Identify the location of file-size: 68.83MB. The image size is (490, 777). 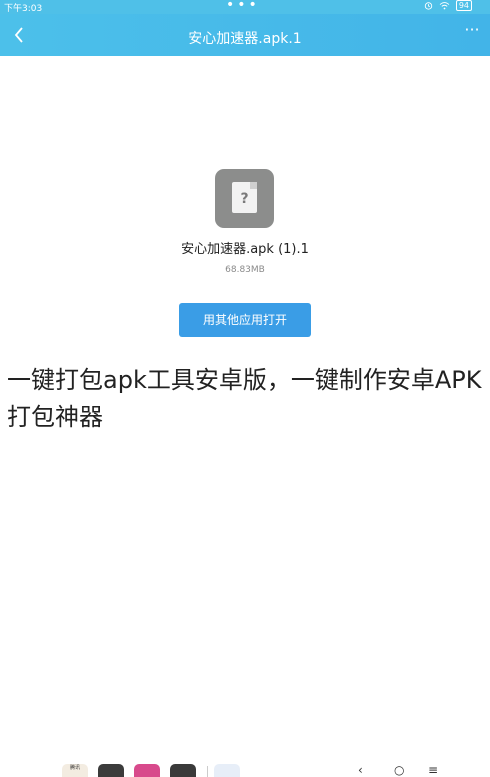
(245, 270).